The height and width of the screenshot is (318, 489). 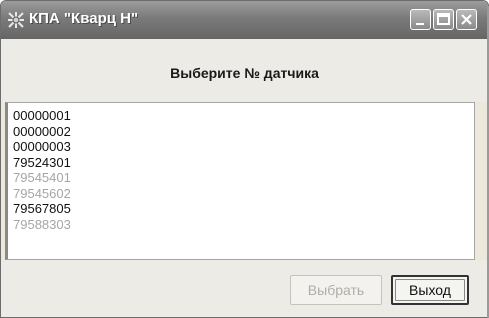 I want to click on close-icon, so click(x=466, y=19).